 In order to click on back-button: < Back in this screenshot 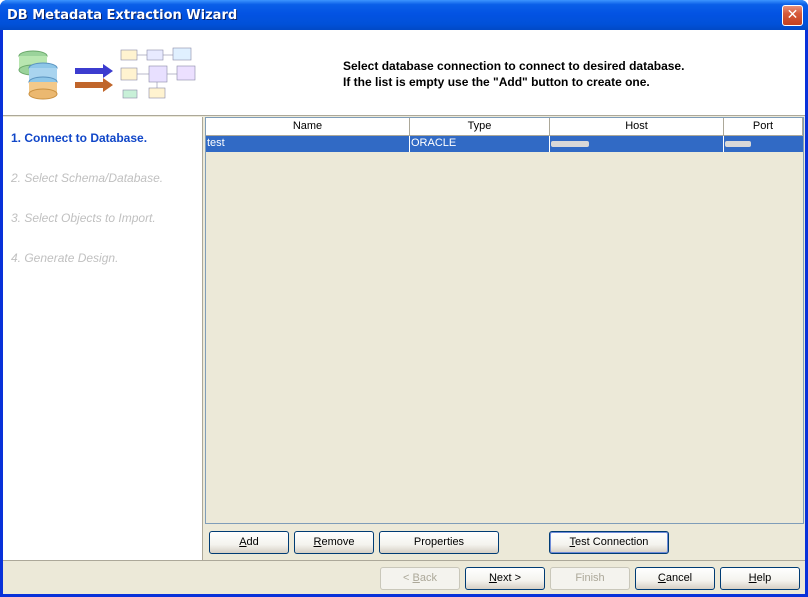, I will do `click(420, 578)`.